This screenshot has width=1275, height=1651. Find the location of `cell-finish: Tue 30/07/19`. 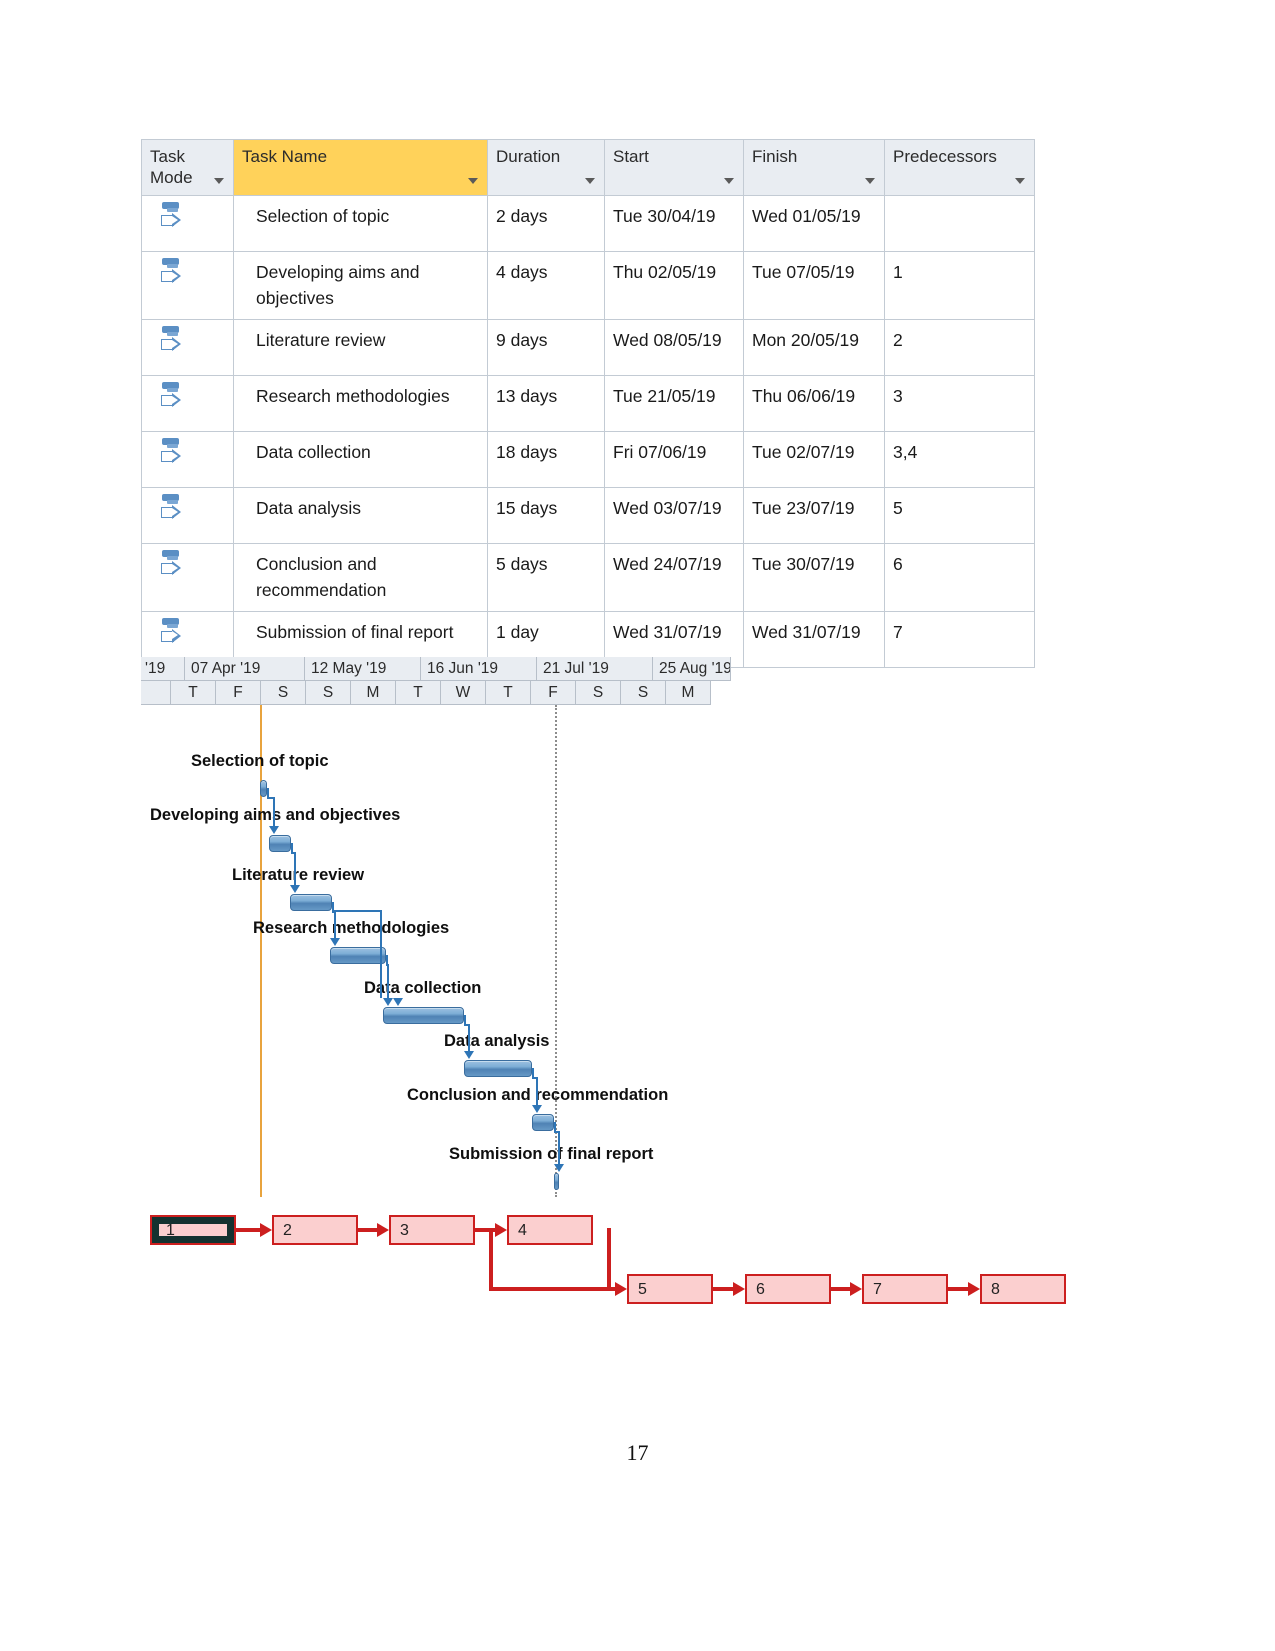

cell-finish: Tue 30/07/19 is located at coordinates (814, 577).